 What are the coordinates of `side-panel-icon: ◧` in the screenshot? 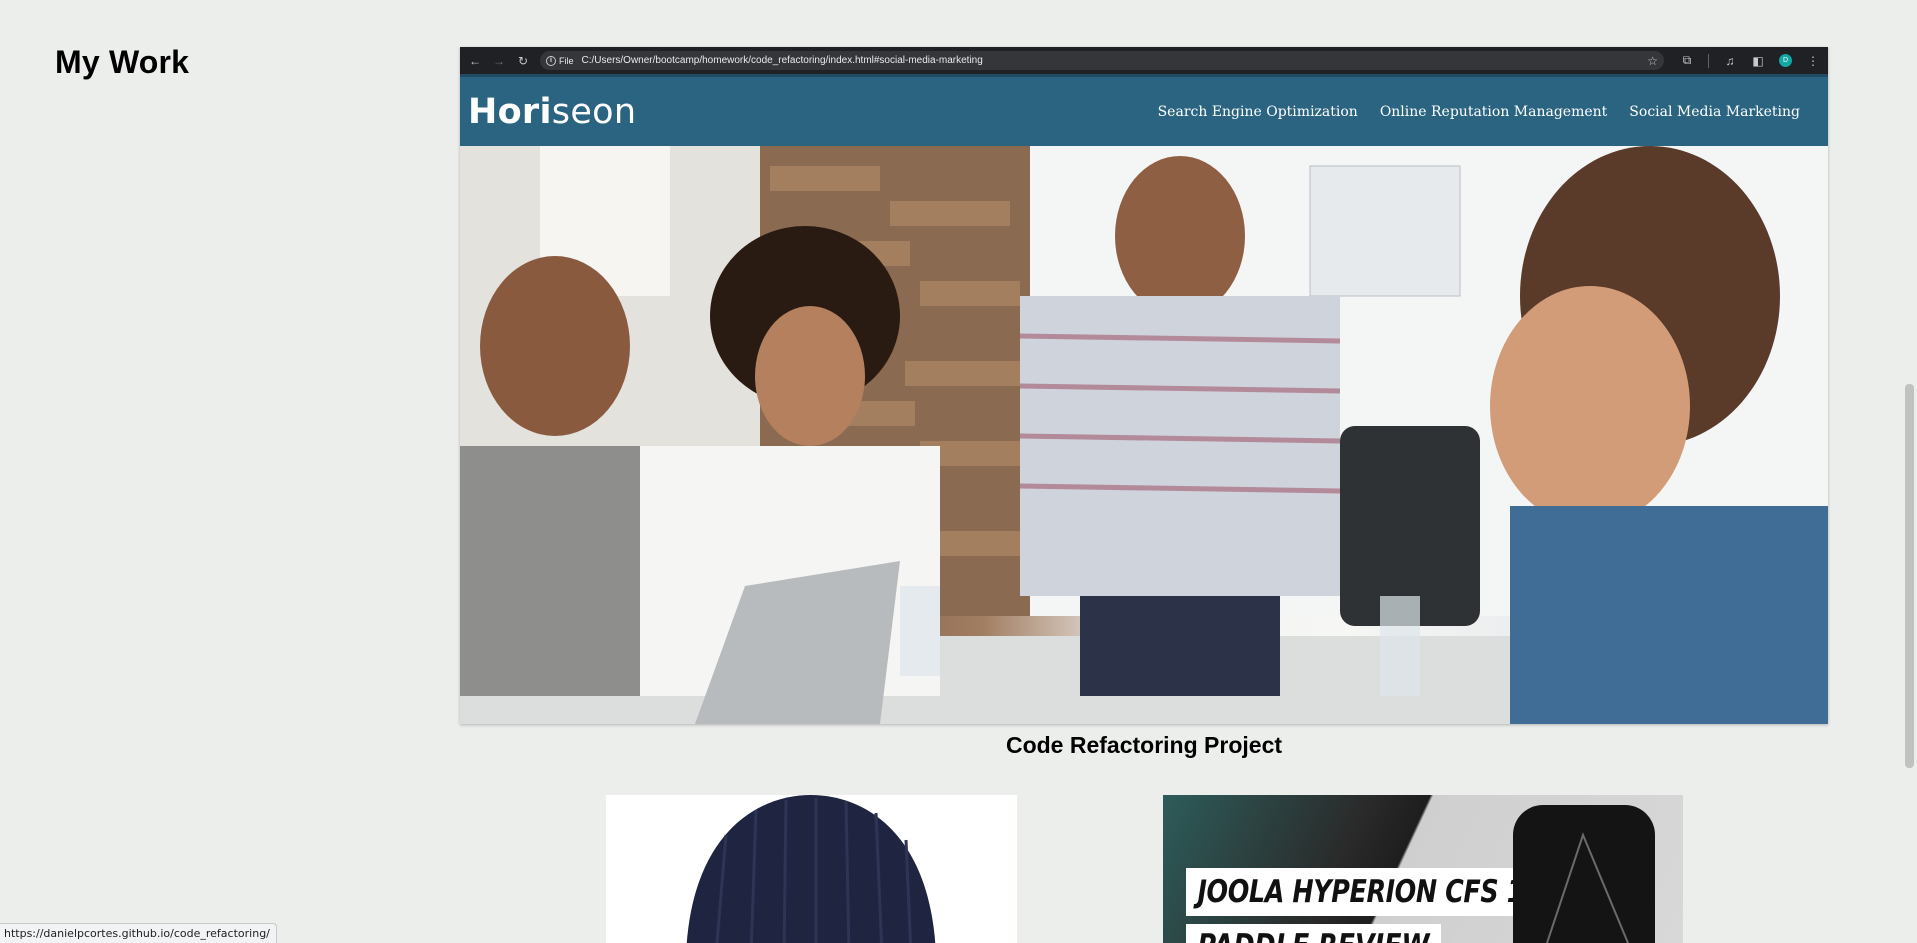 It's located at (1758, 60).